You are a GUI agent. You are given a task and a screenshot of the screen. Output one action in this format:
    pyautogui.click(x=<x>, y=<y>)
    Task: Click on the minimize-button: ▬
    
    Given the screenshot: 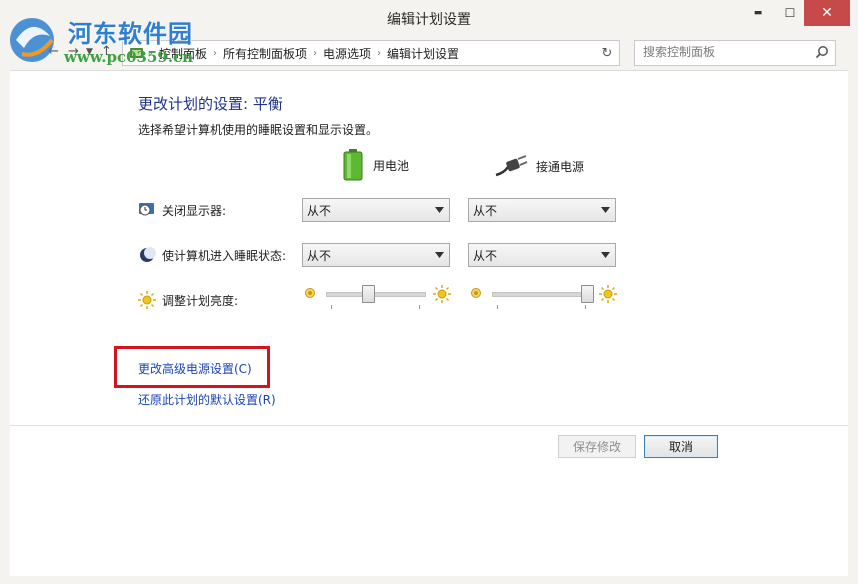 What is the action you would take?
    pyautogui.click(x=758, y=13)
    